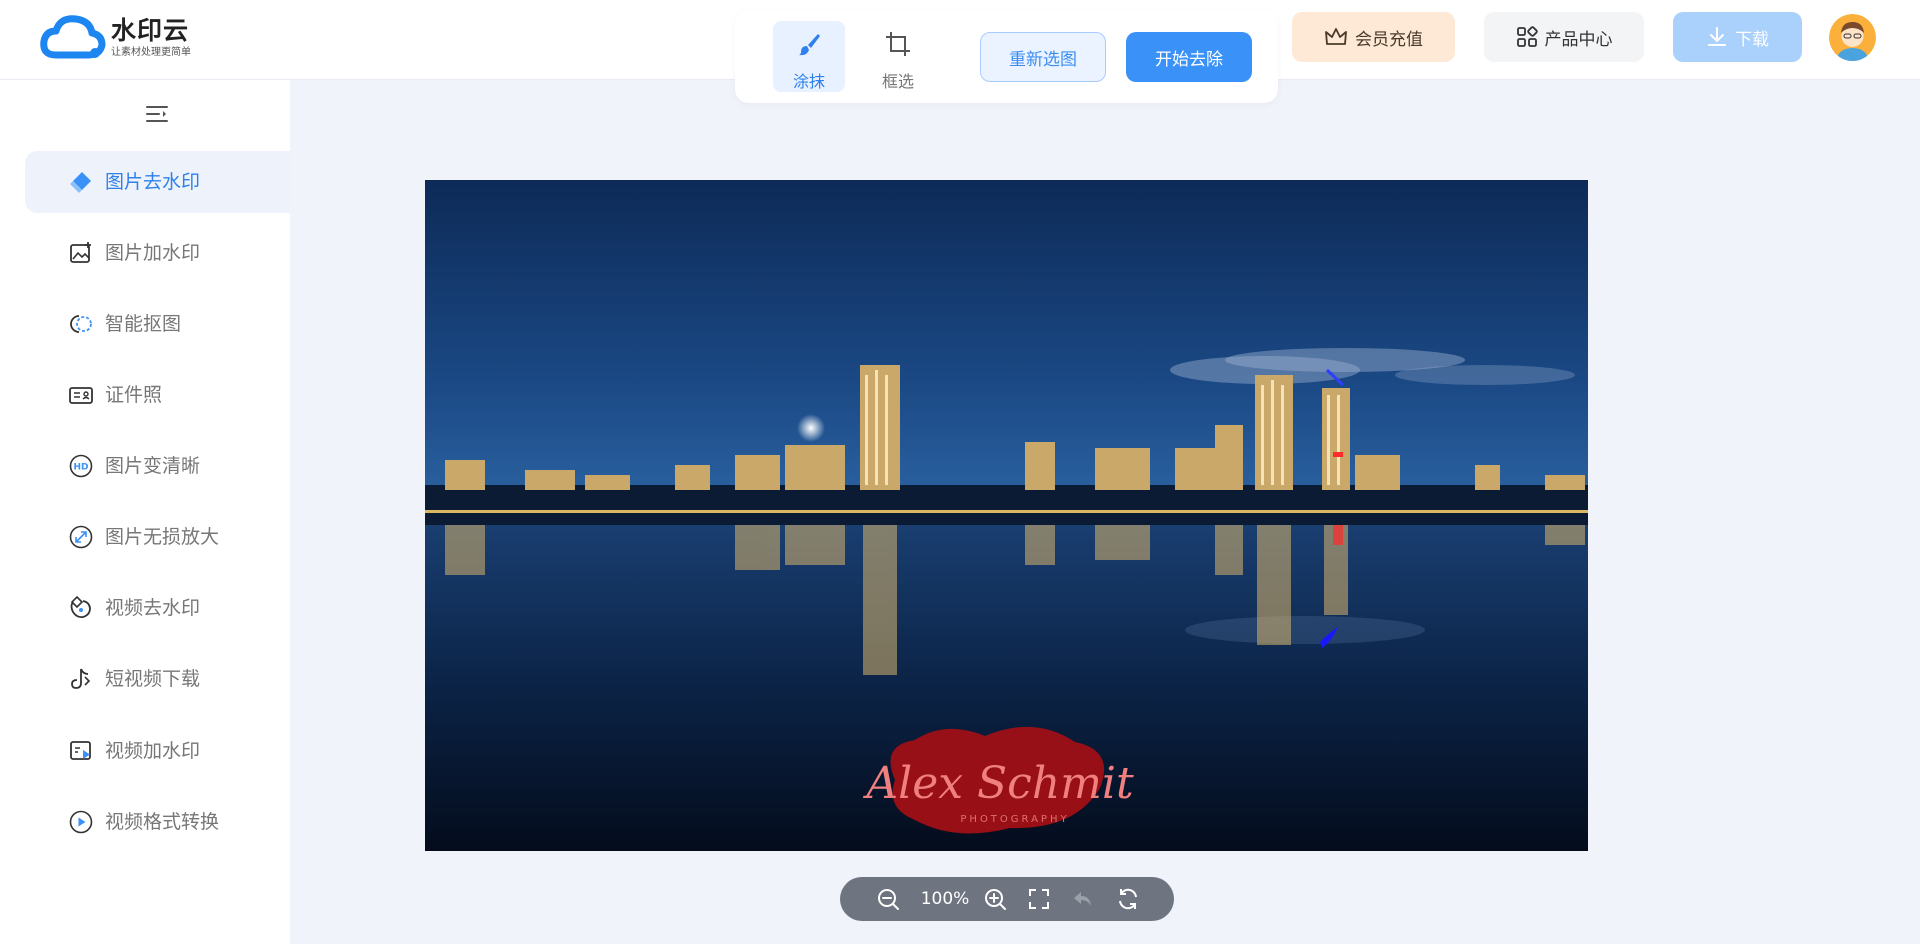 The image size is (1920, 944). I want to click on download-label: 下载, so click(1752, 39).